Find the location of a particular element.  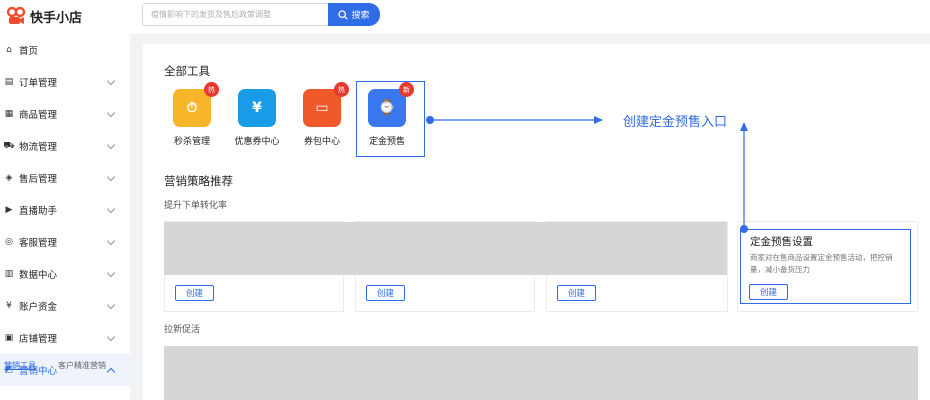

annotation-label: 创建定金预售入口 is located at coordinates (675, 122).